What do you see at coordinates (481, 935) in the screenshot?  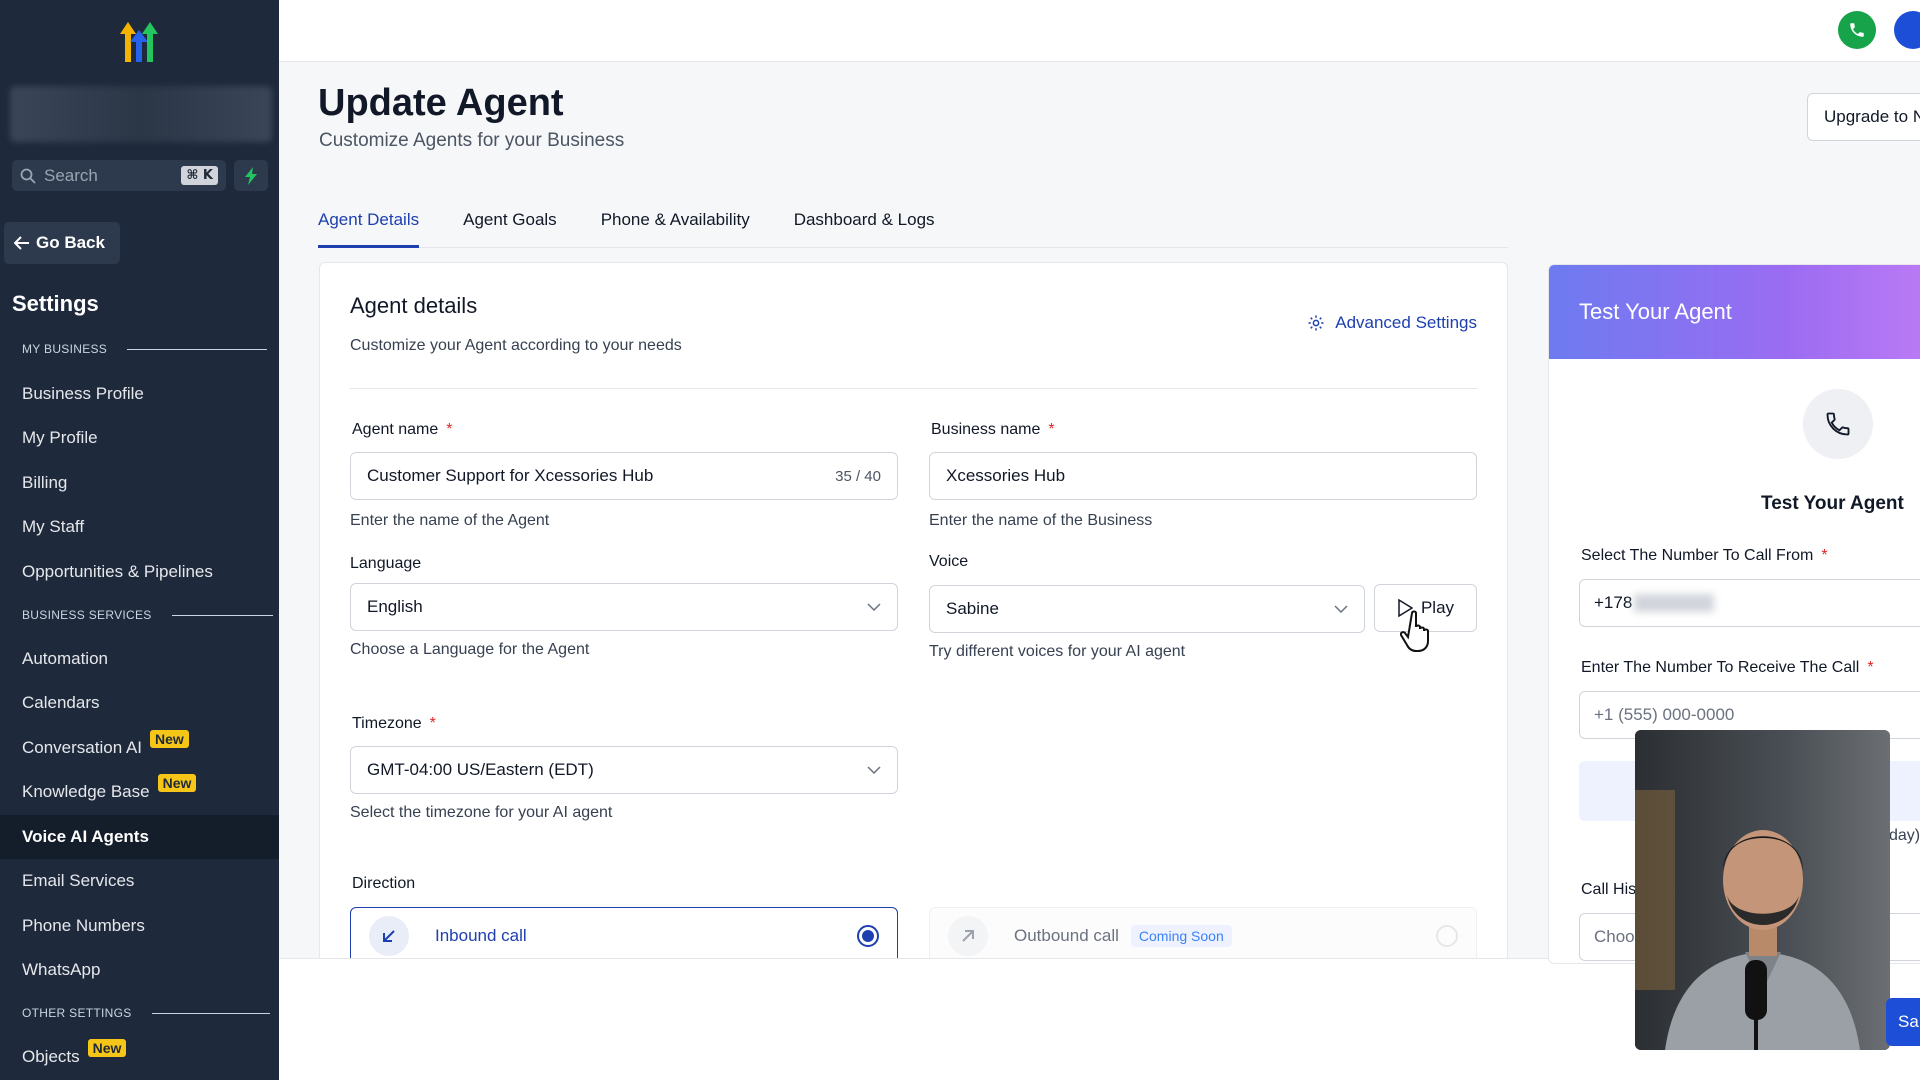 I see `inbound-call-label: Inbound call` at bounding box center [481, 935].